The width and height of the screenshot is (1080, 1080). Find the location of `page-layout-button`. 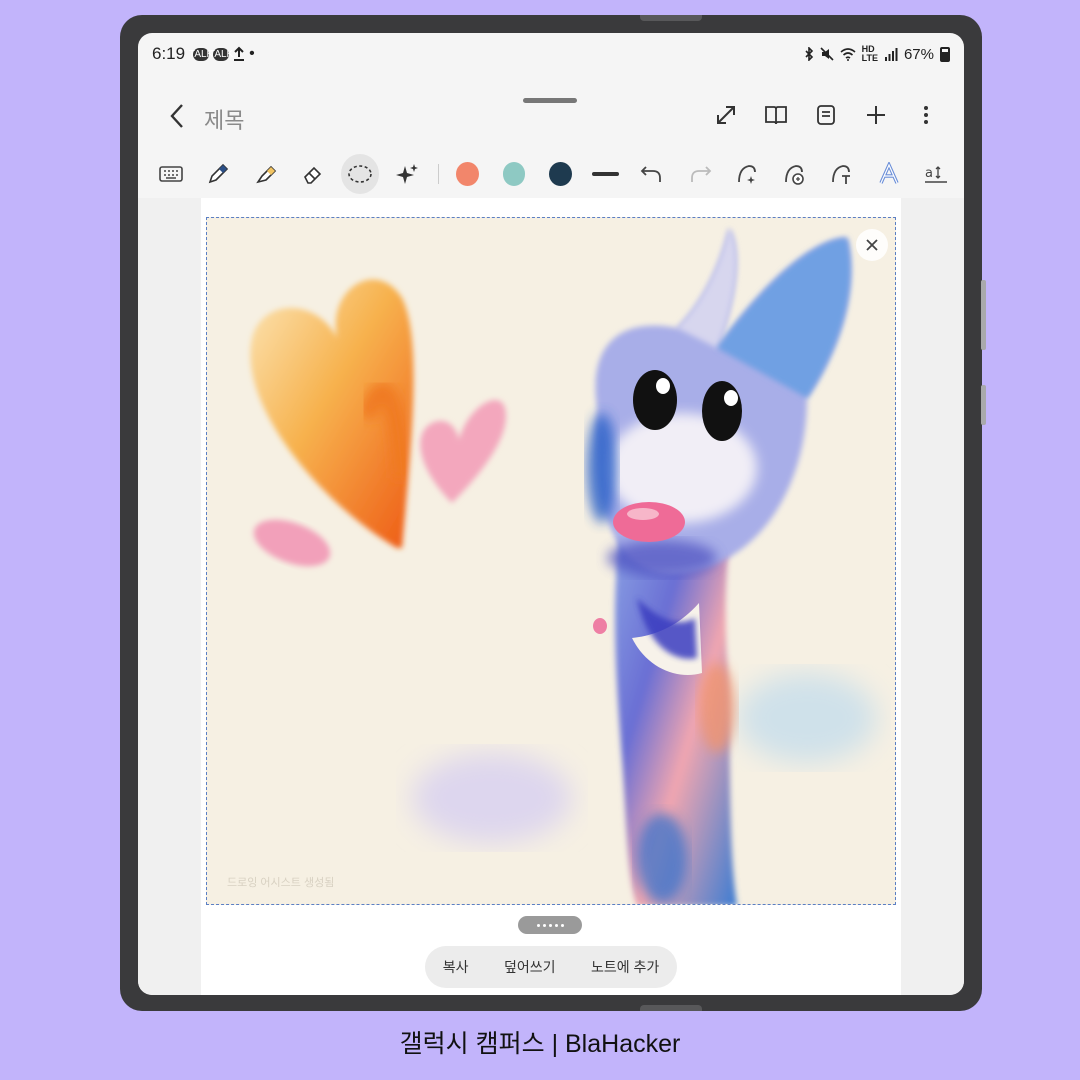

page-layout-button is located at coordinates (826, 115).